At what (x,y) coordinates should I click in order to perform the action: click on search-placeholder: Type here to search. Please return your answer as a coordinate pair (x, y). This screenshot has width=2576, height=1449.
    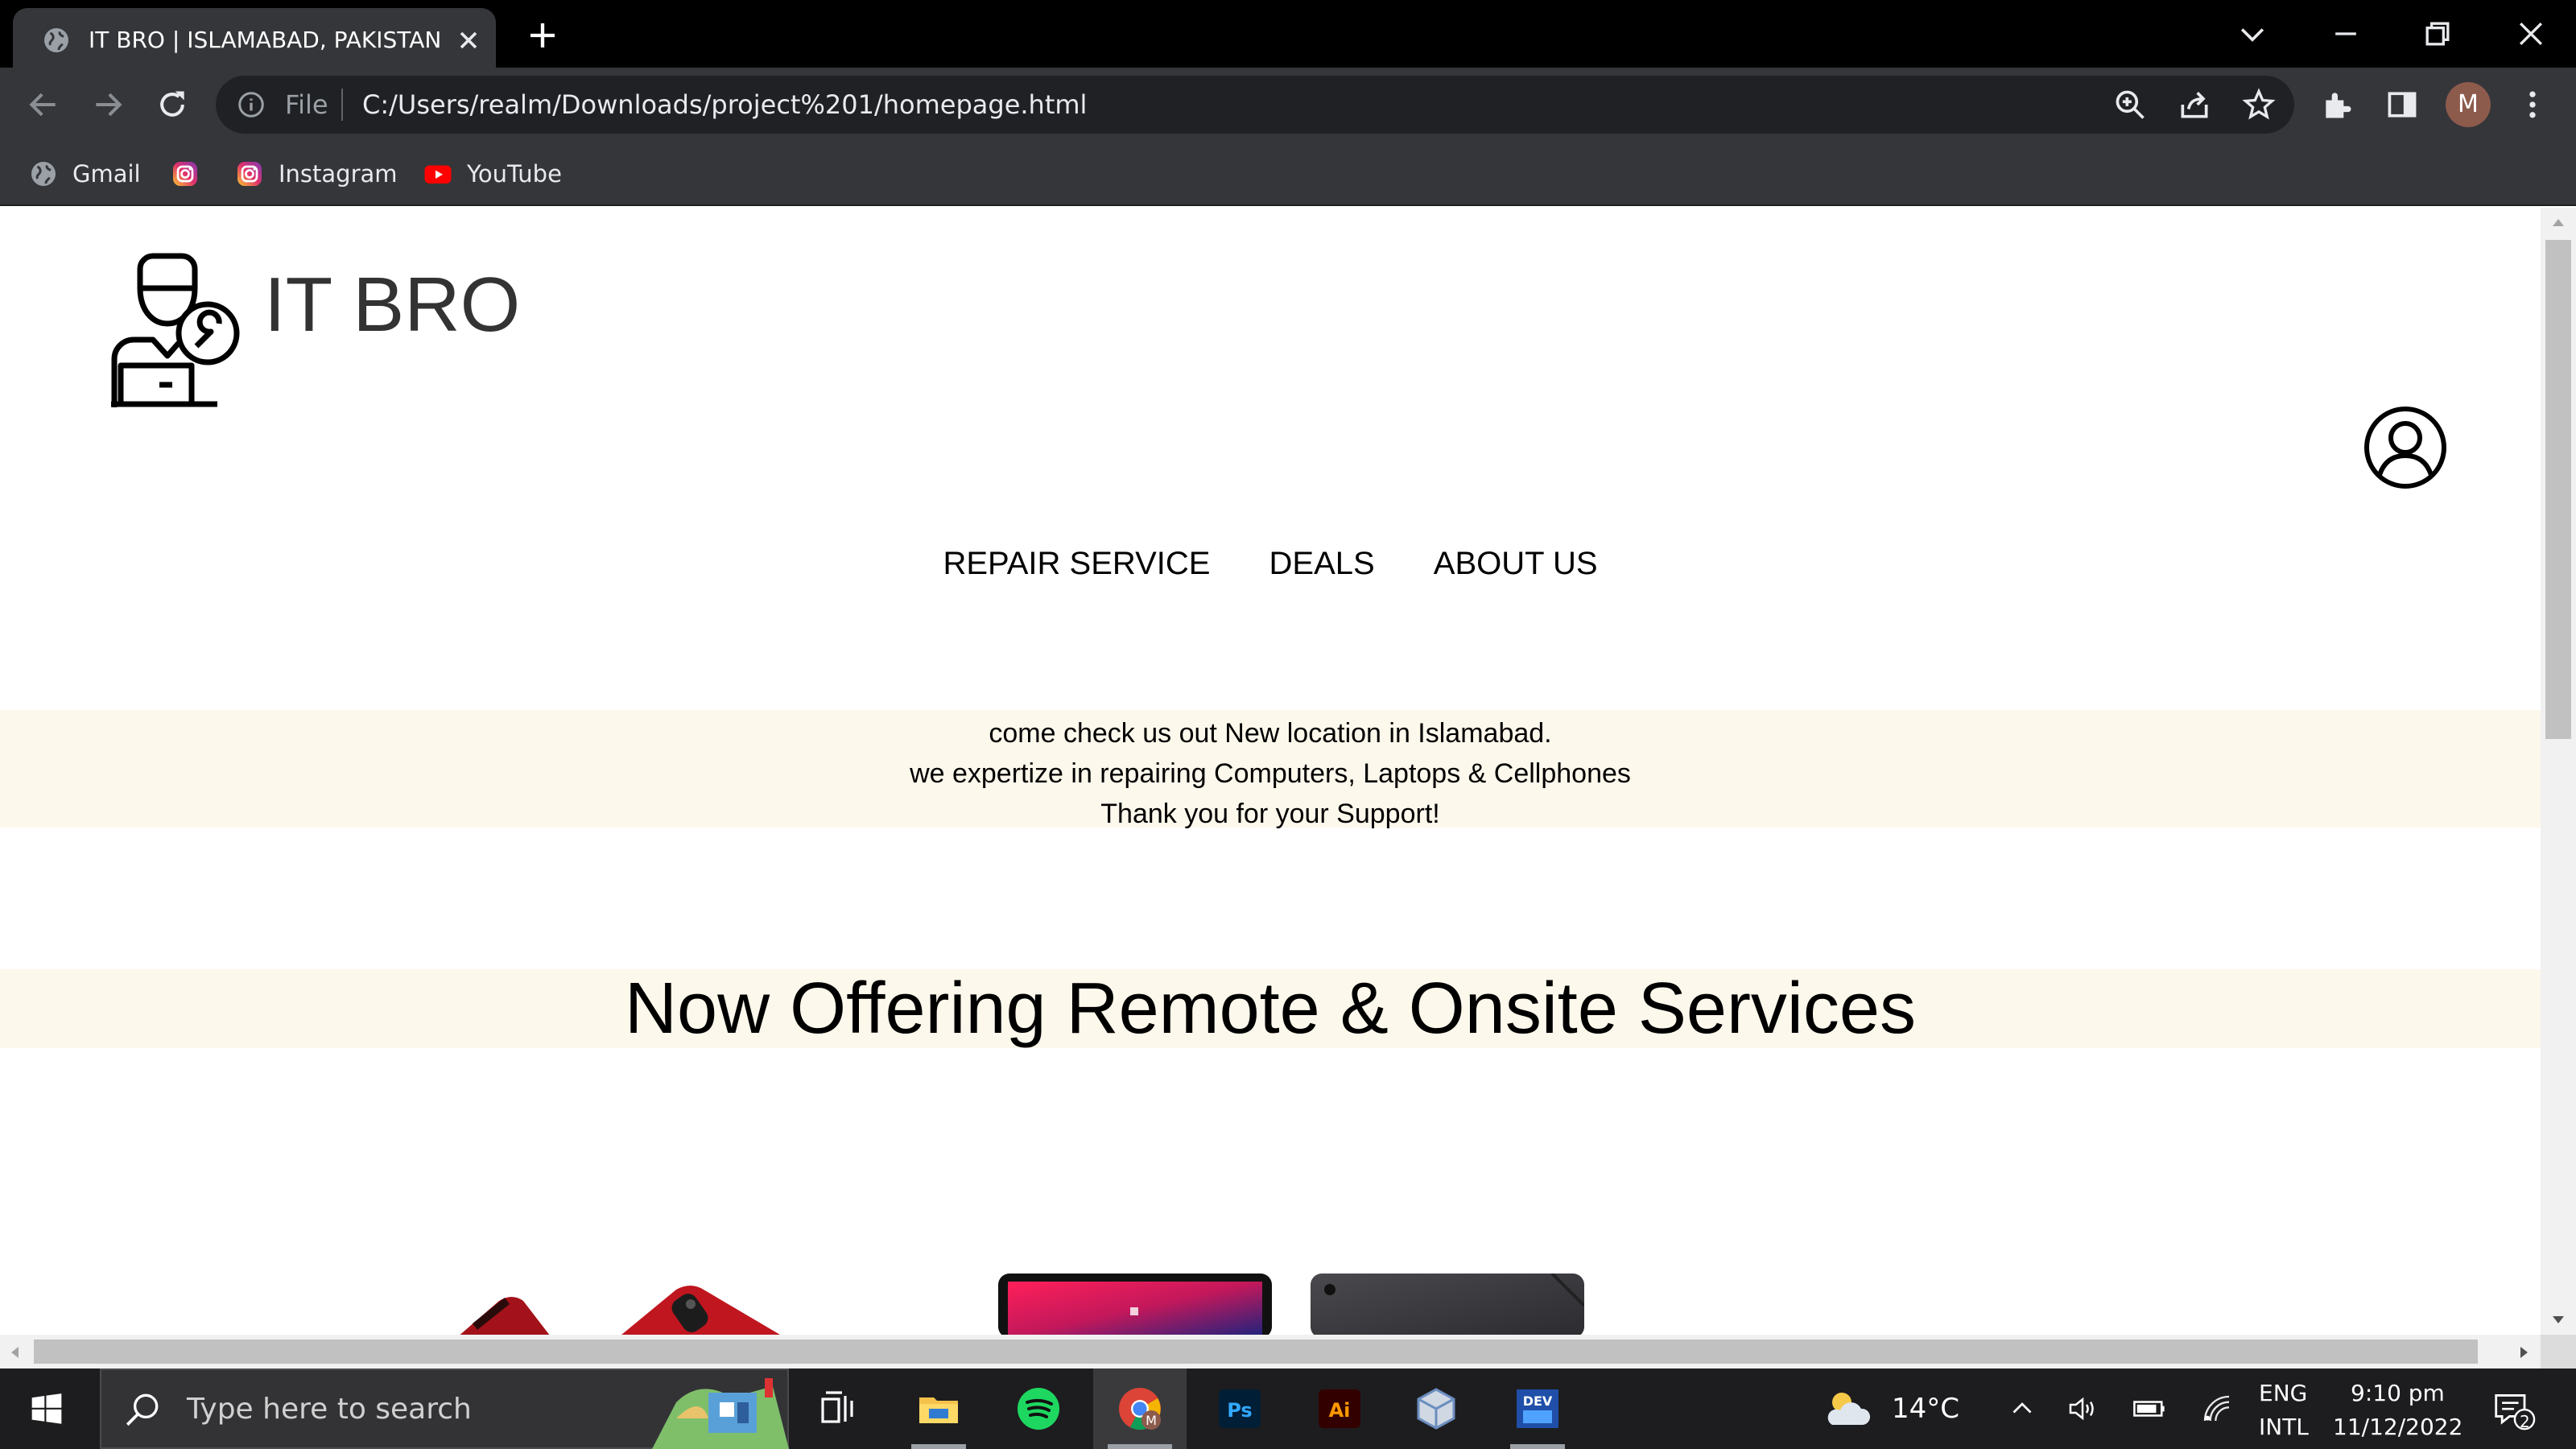
    Looking at the image, I should click on (329, 1409).